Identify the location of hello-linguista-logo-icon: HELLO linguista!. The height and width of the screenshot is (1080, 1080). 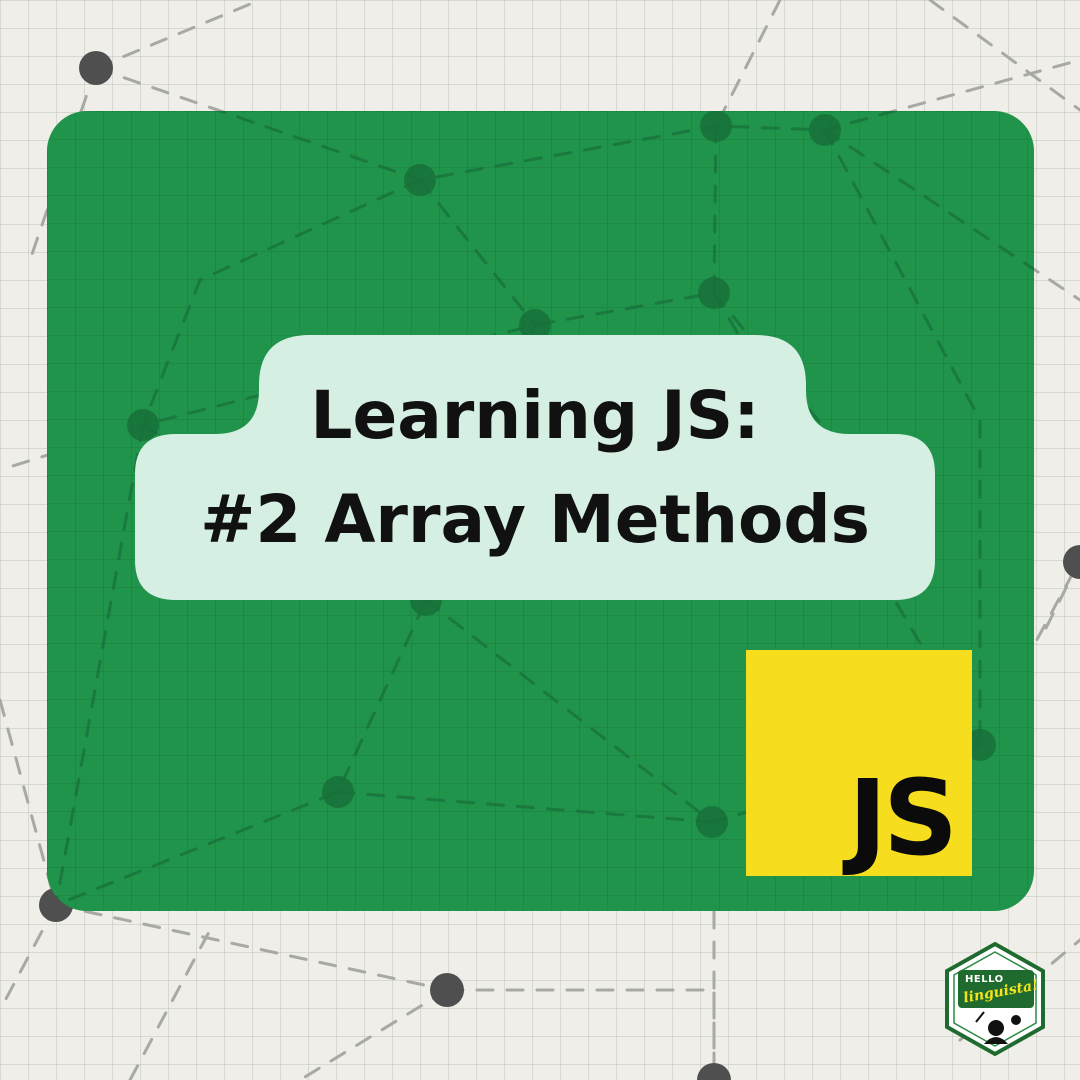
(995, 999).